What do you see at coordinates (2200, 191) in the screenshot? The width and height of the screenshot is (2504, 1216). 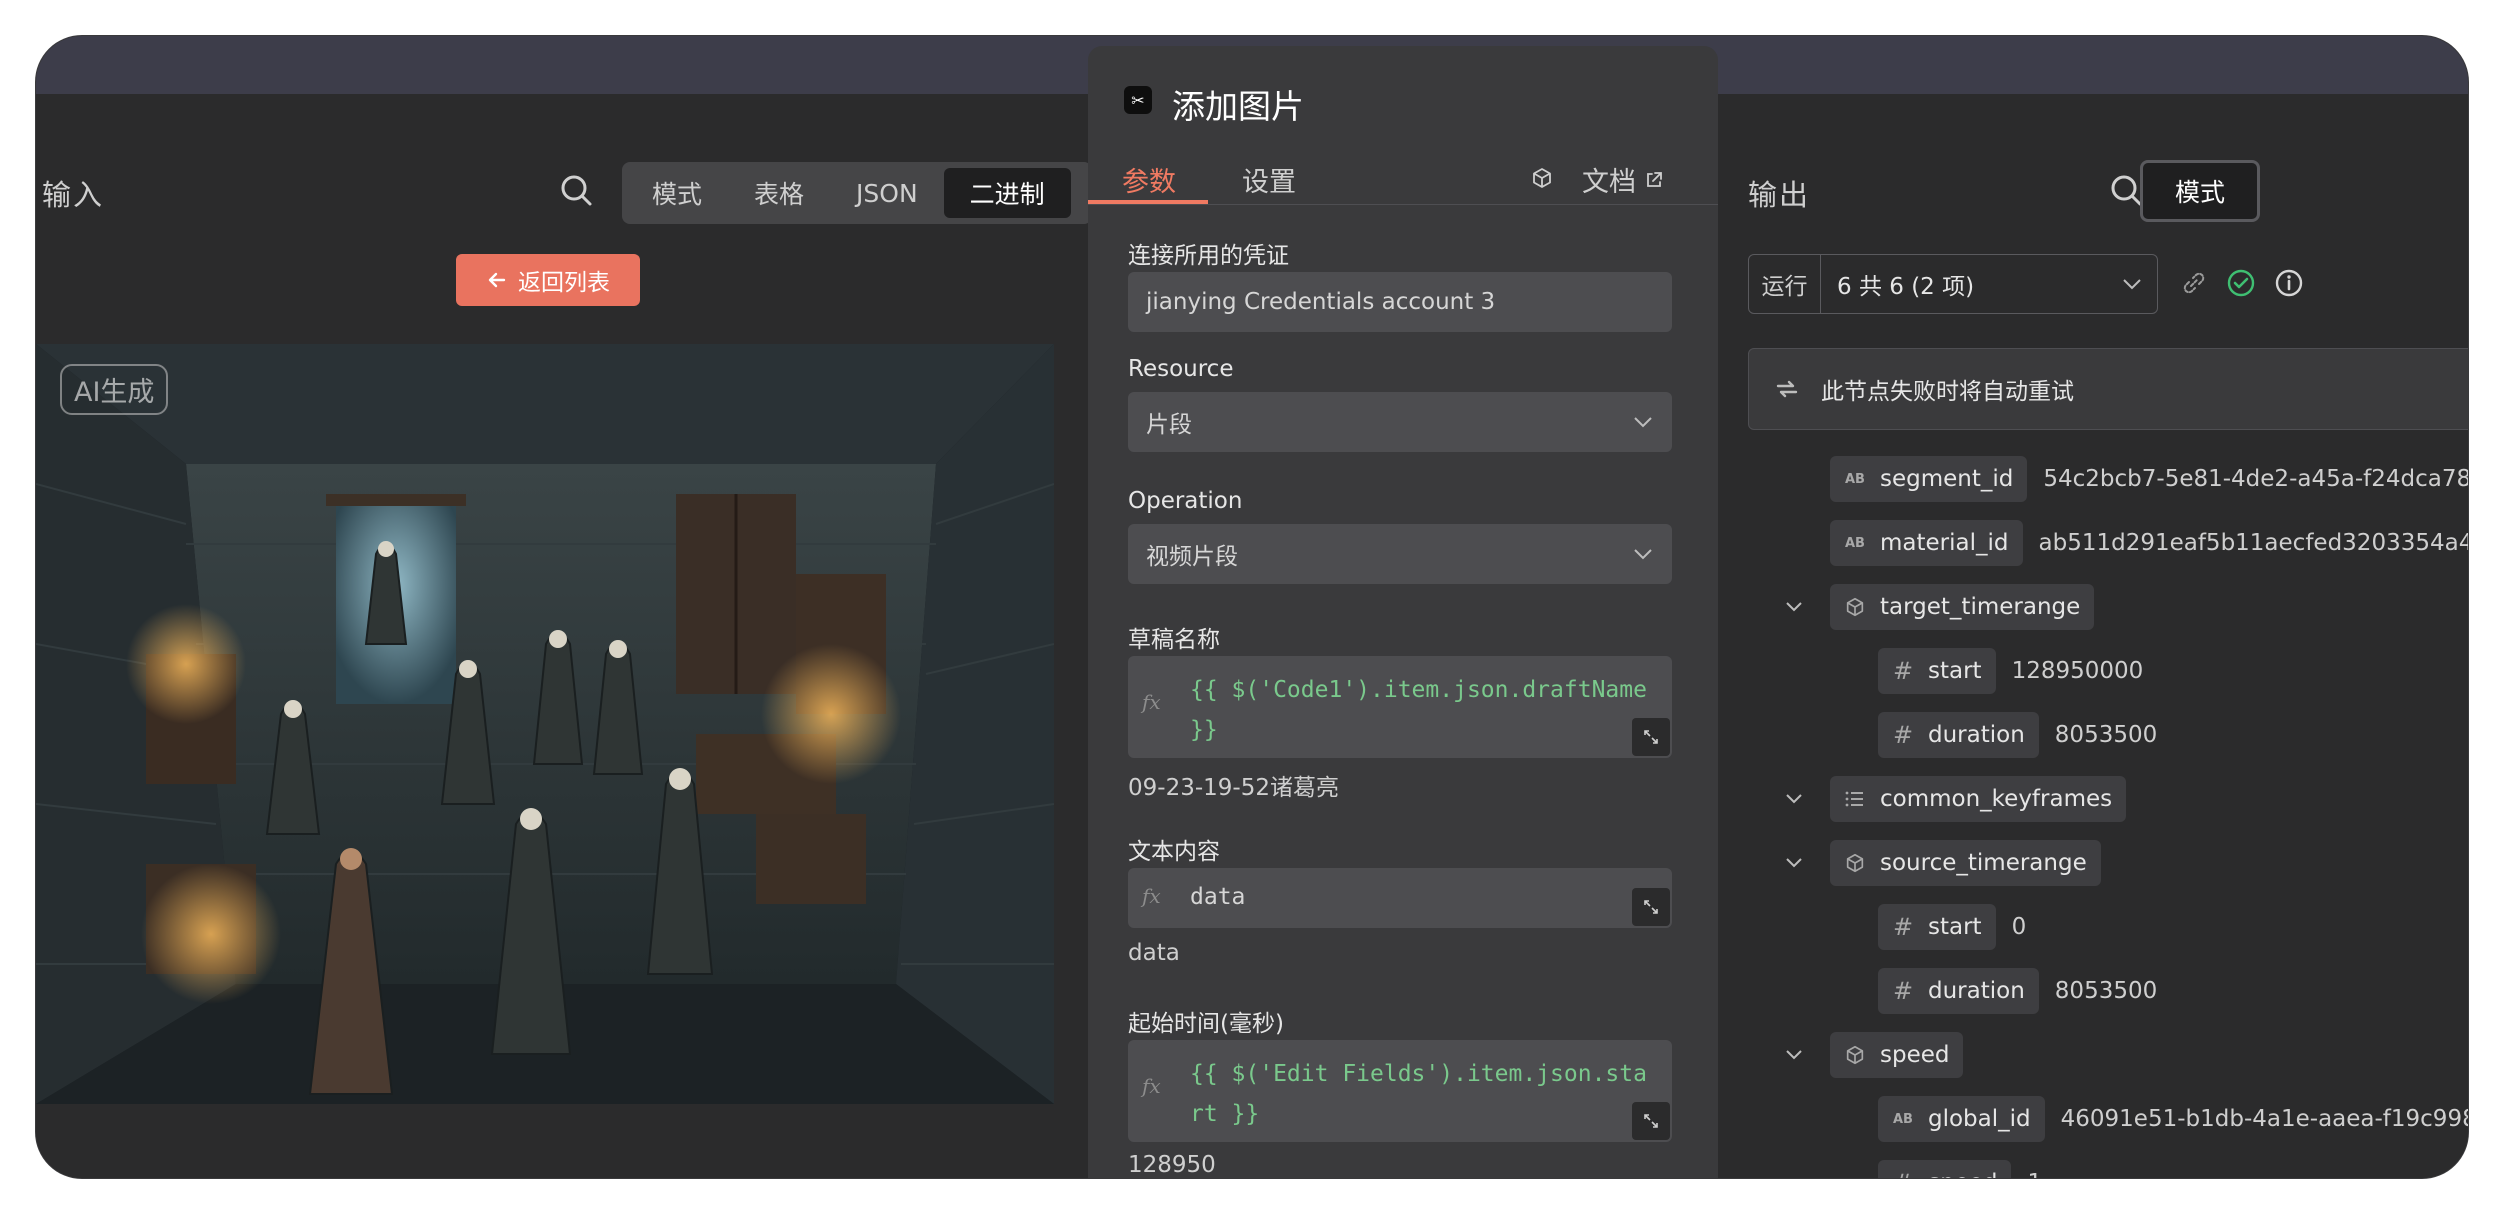 I see `output-mode-button: 模式` at bounding box center [2200, 191].